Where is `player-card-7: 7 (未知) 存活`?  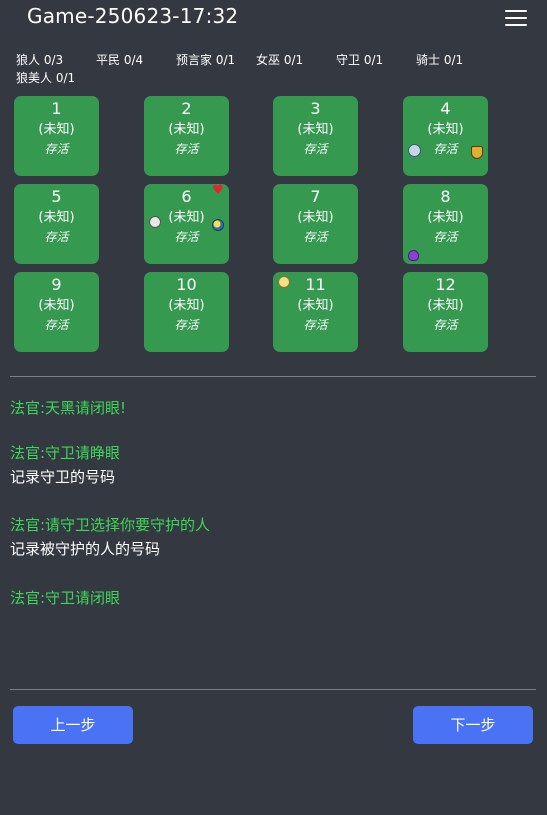 player-card-7: 7 (未知) 存活 is located at coordinates (315, 224).